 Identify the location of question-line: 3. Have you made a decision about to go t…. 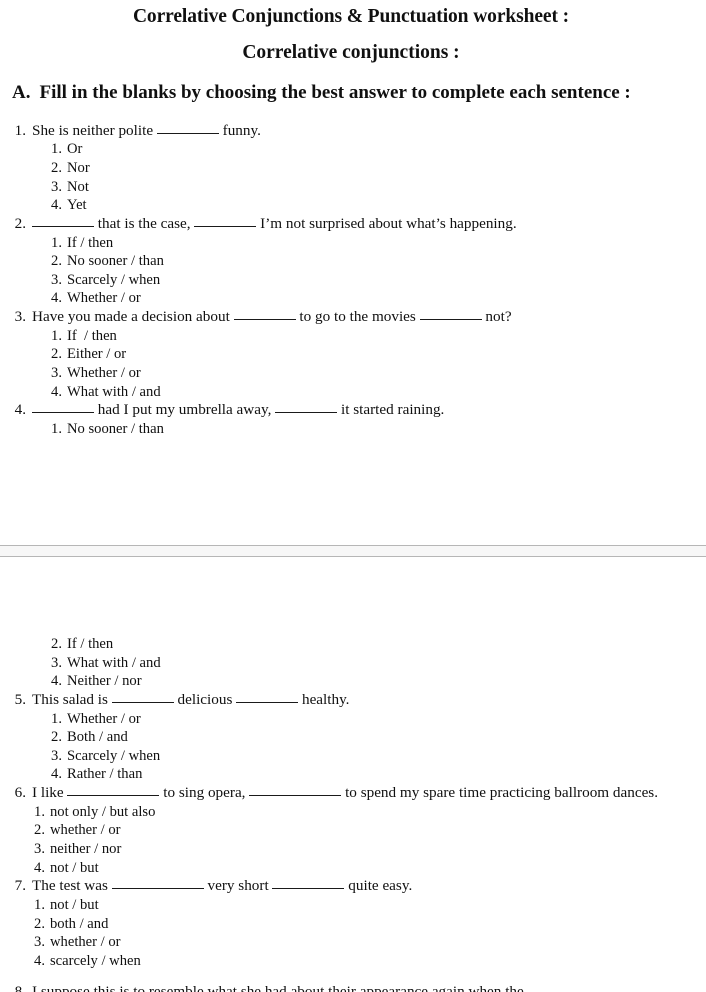
(351, 317).